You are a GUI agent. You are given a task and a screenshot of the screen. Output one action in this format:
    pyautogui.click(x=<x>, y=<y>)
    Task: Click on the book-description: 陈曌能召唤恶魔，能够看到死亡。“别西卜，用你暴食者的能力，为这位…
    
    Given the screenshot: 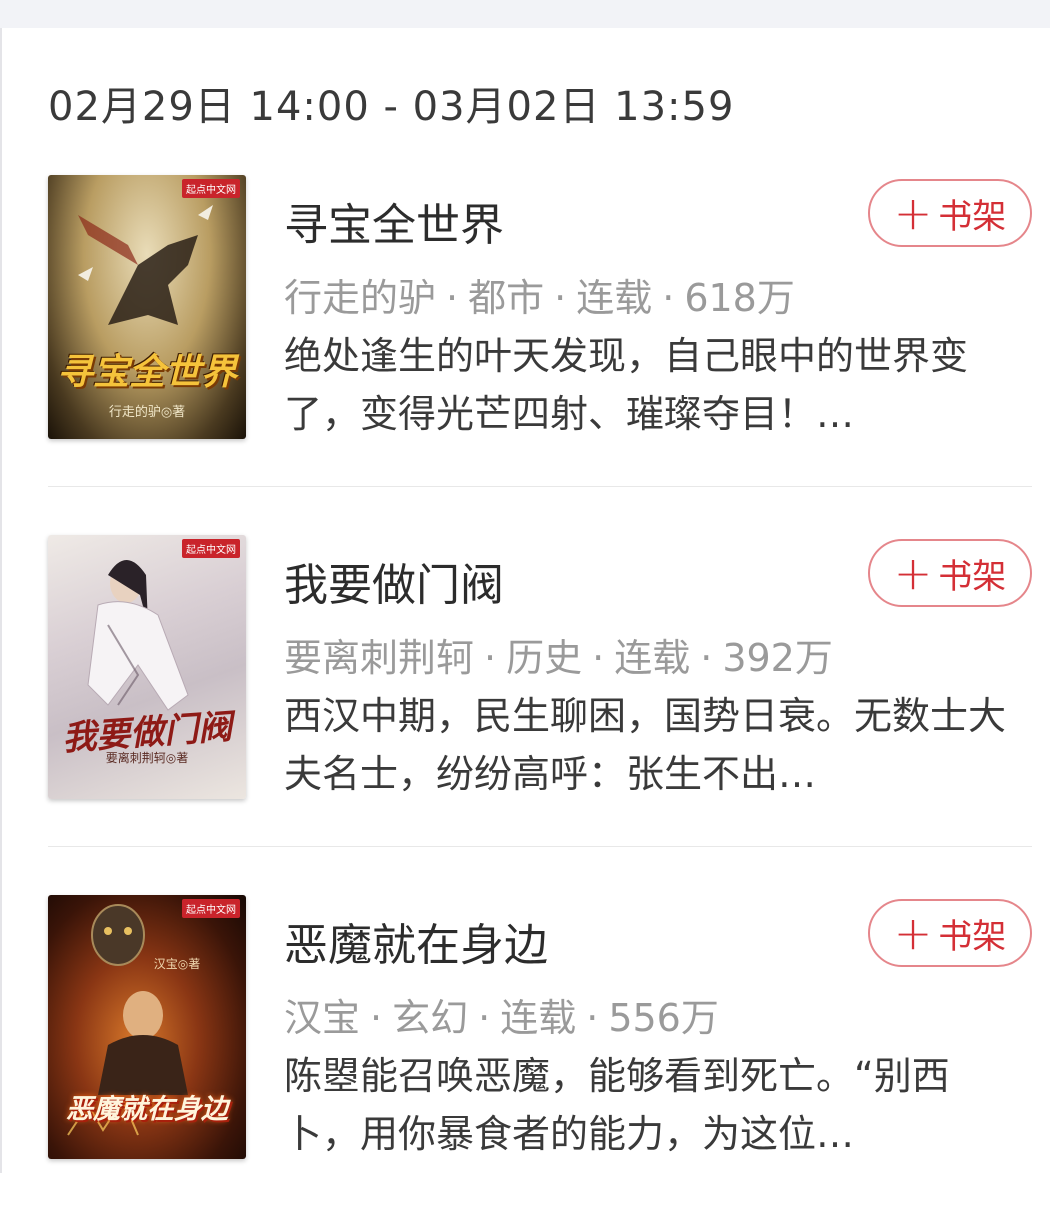 What is the action you would take?
    pyautogui.click(x=617, y=1105)
    